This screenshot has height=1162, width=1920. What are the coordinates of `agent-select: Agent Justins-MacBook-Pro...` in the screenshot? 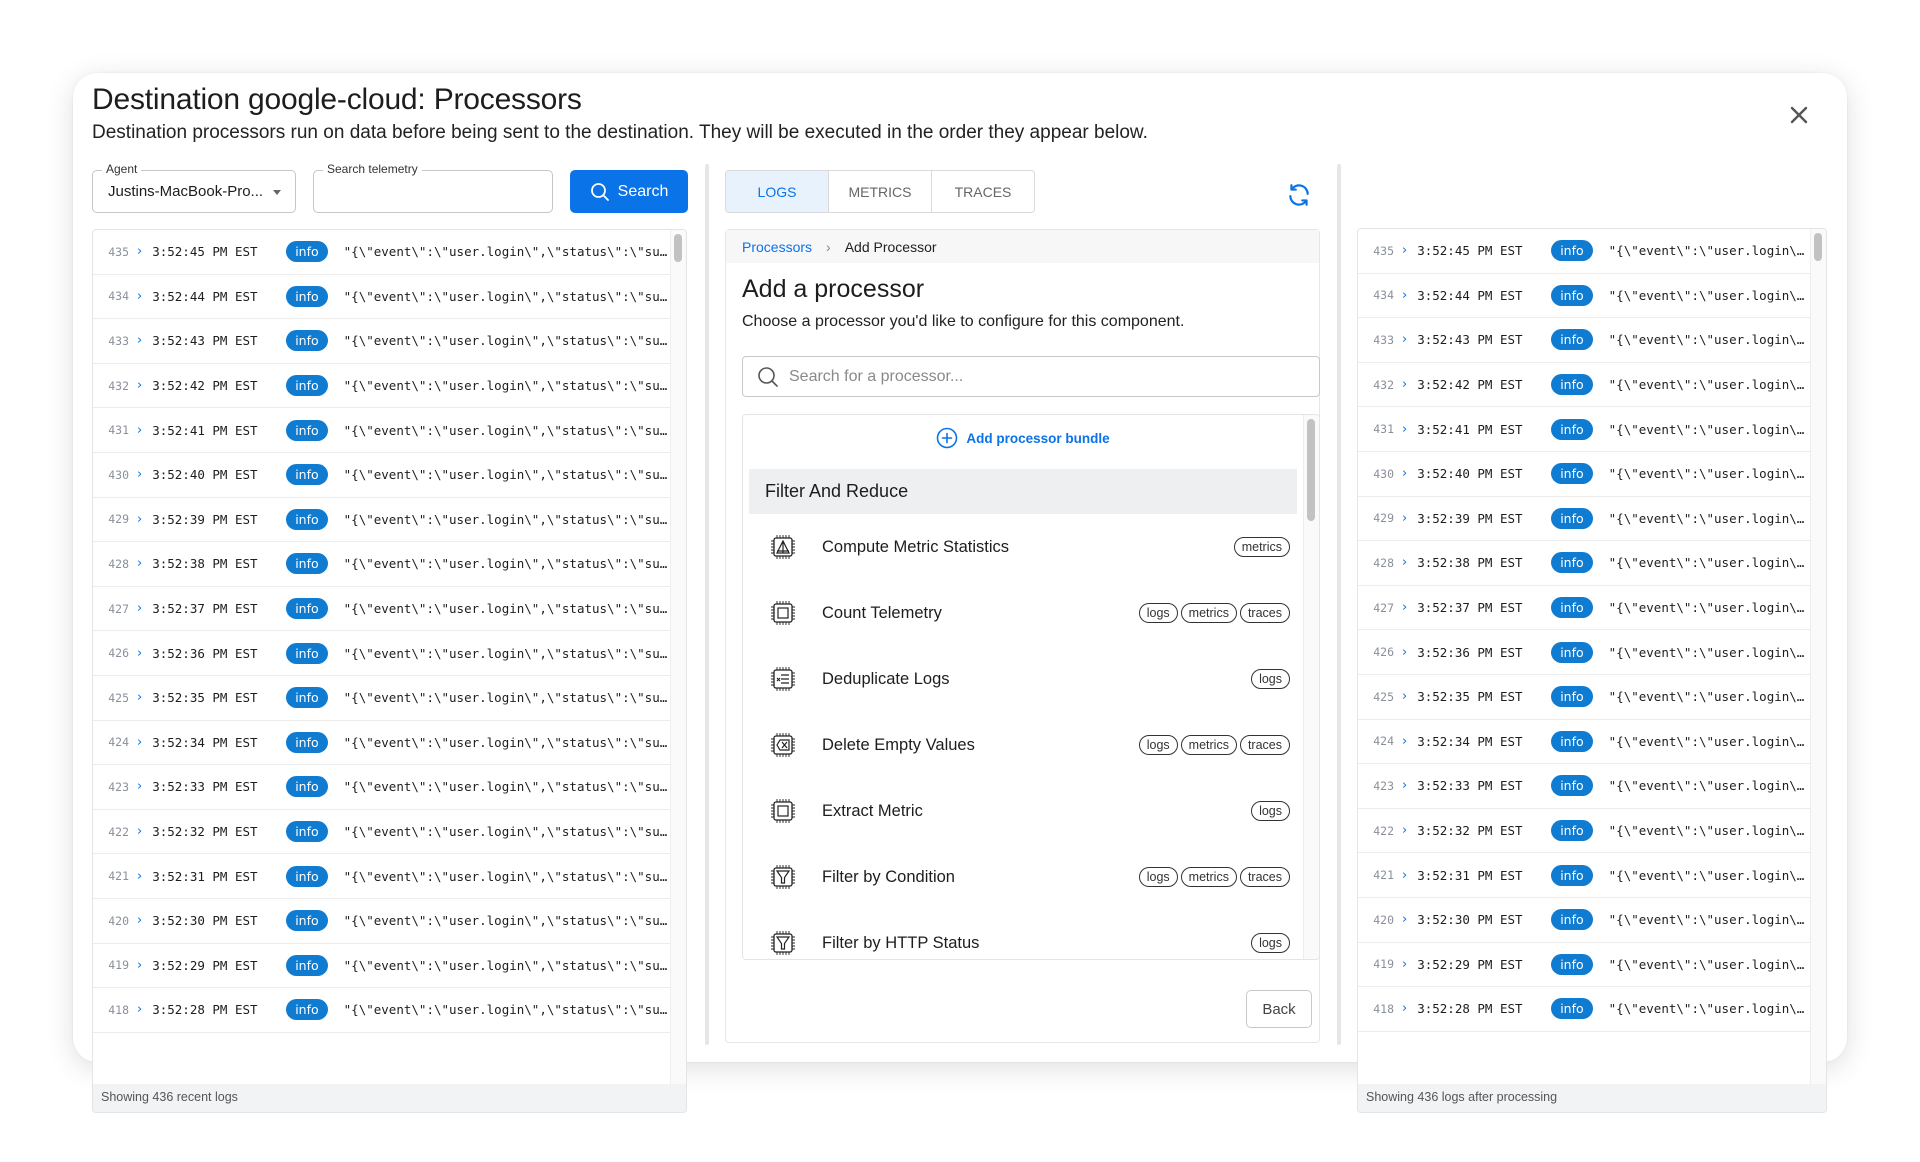 It's located at (194, 187).